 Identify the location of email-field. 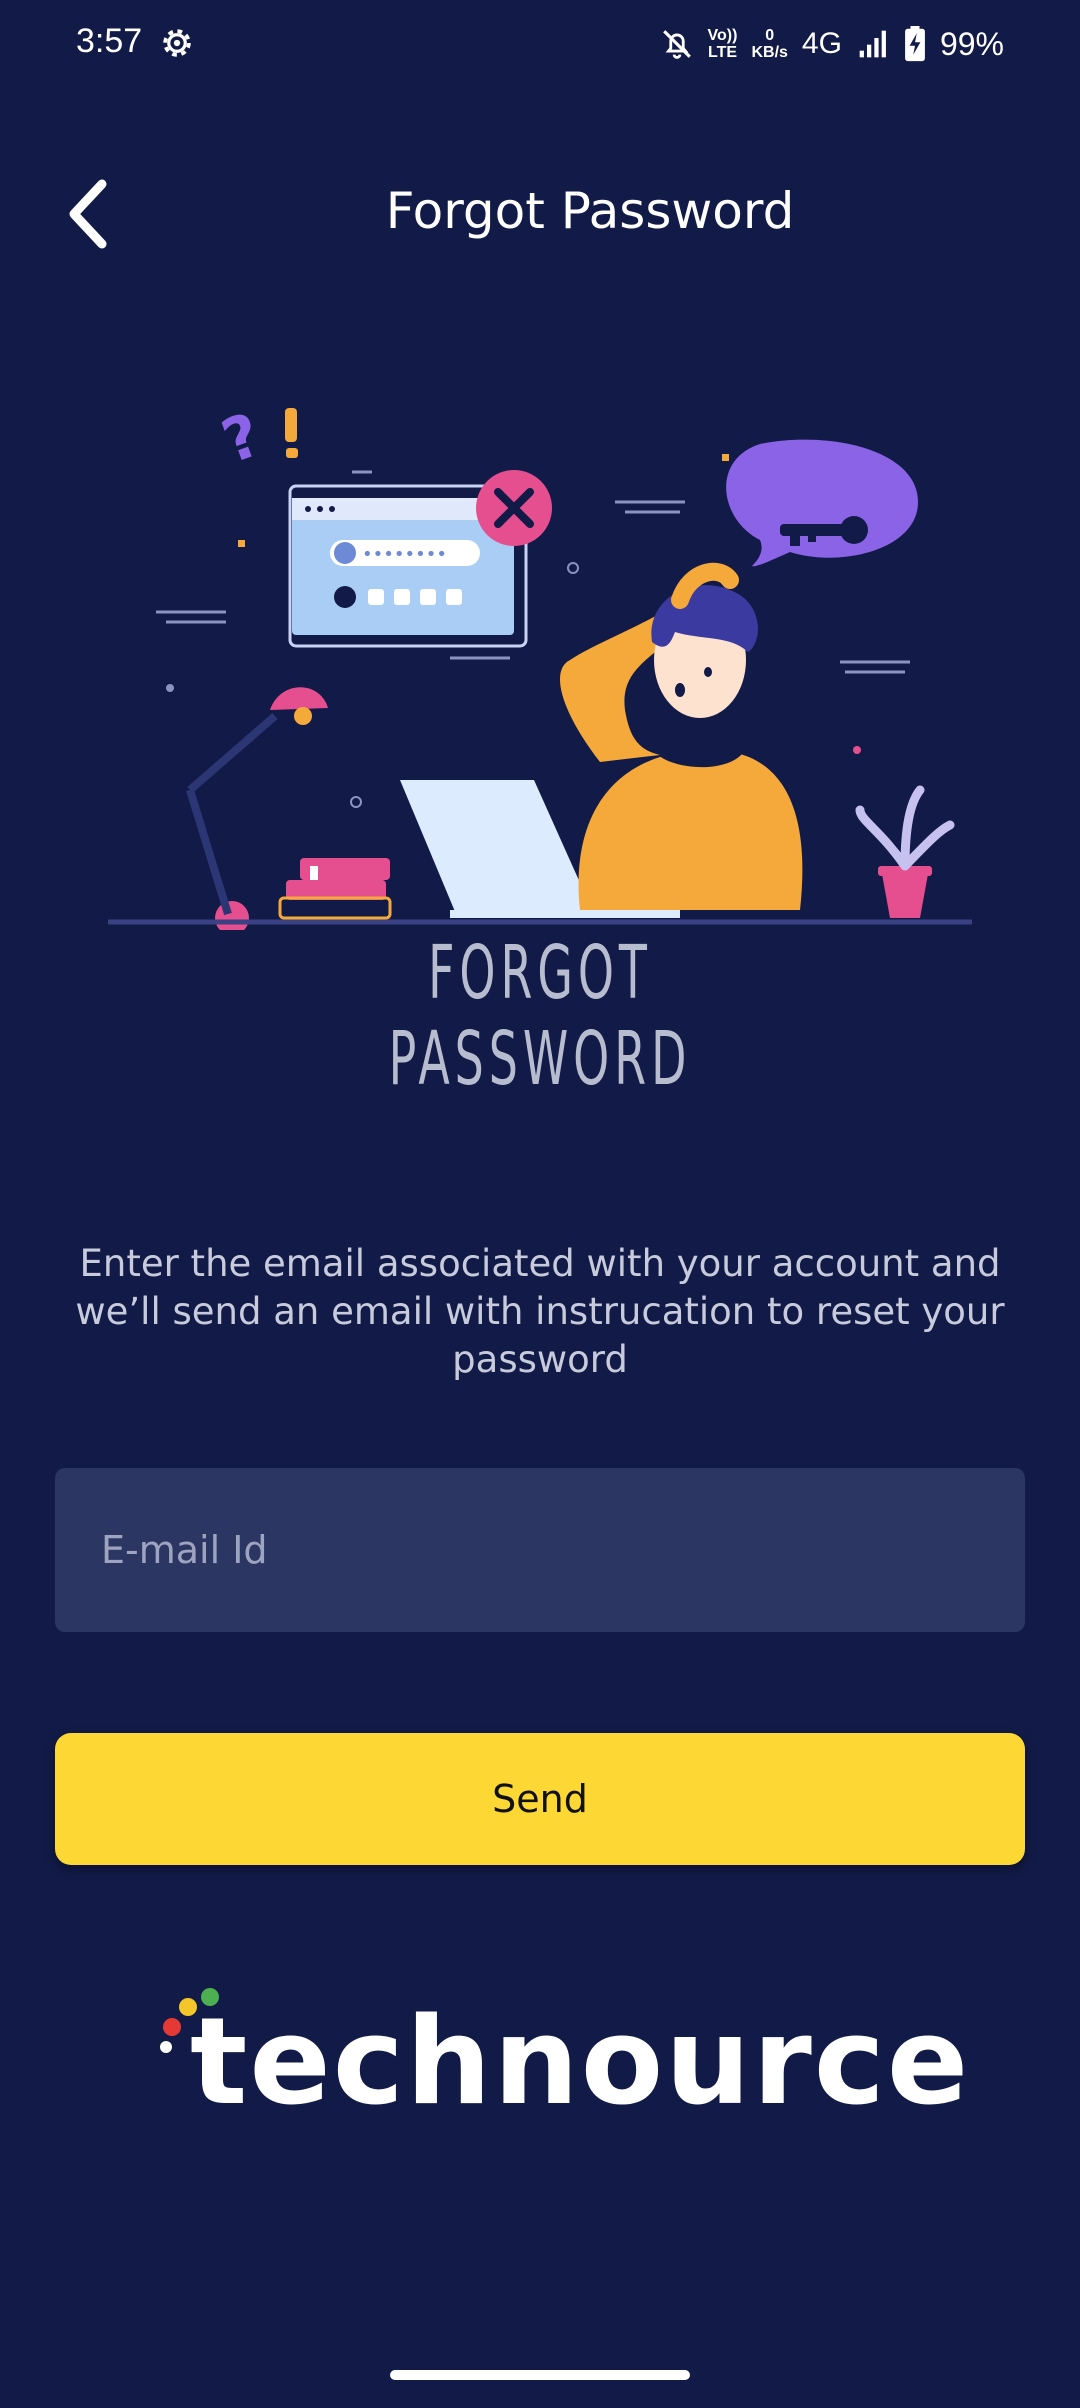
(540, 1550).